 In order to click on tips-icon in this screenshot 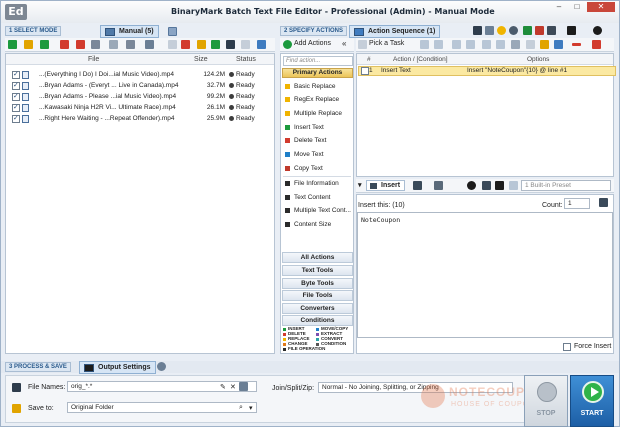, I will do `click(501, 30)`.